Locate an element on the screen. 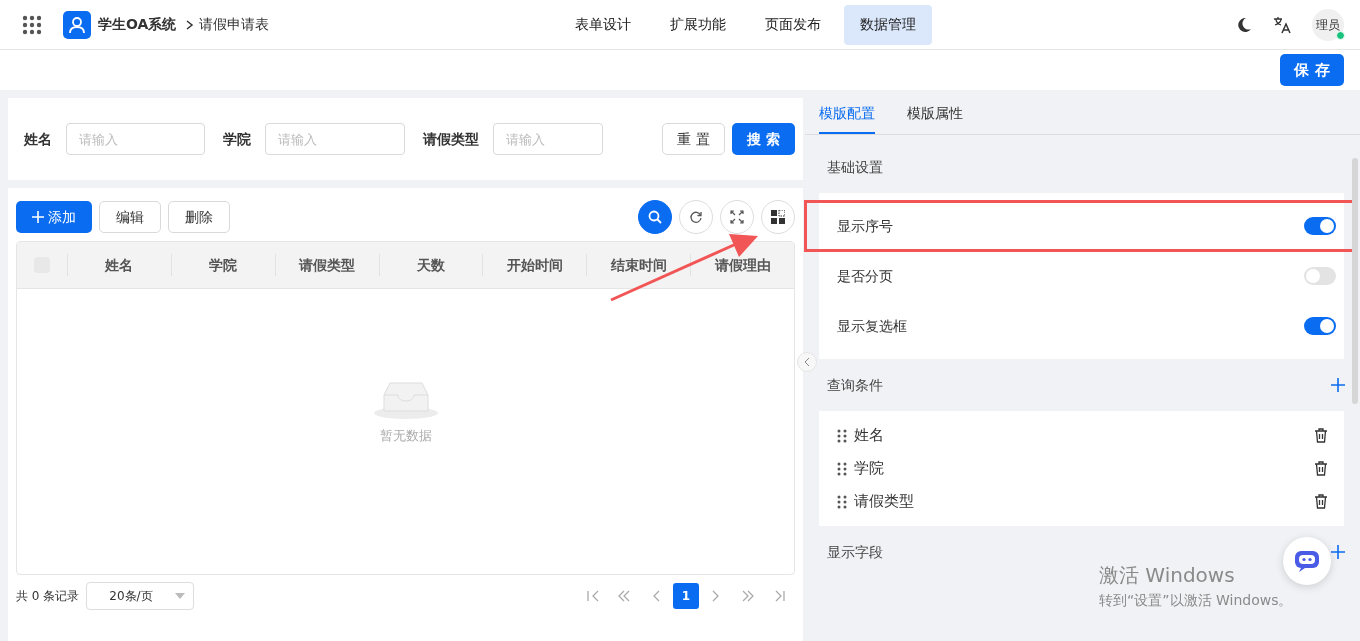 This screenshot has width=1360, height=641. app-title: 学生OA系统 is located at coordinates (137, 24).